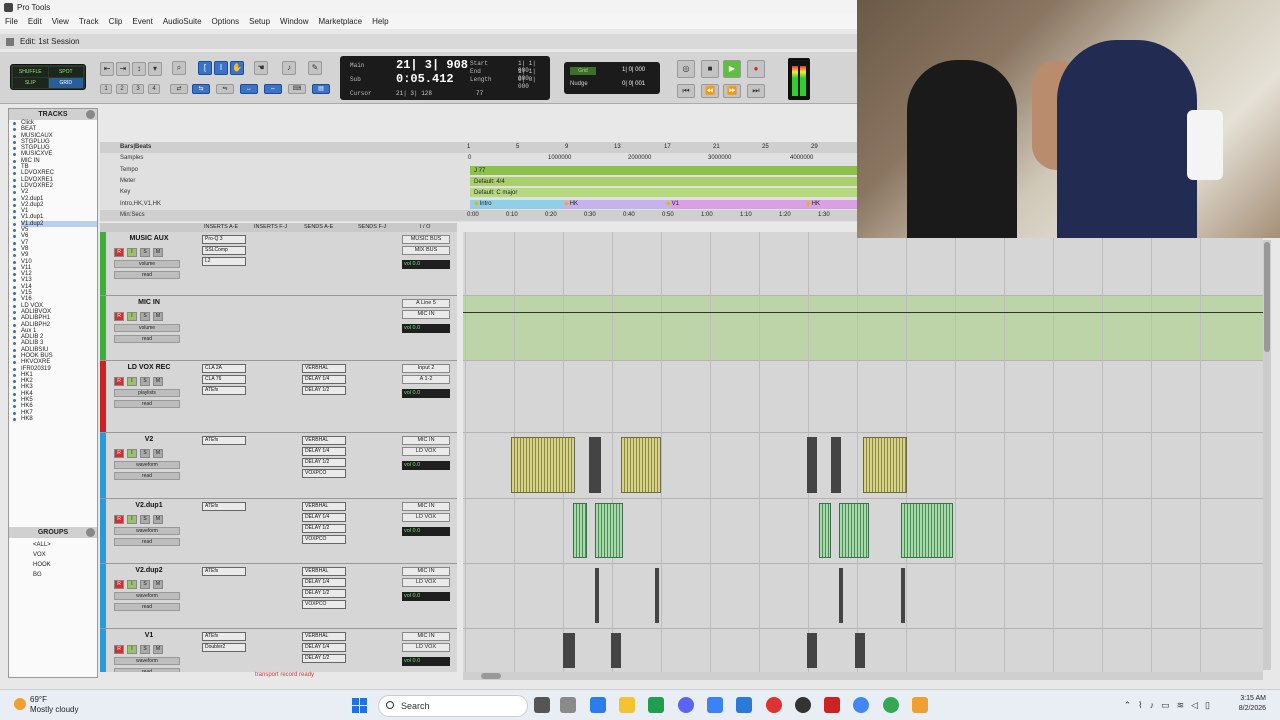 This screenshot has height=720, width=1280. What do you see at coordinates (478, 181) in the screenshot?
I see `meter-ruler: Meter Default: 4/4` at bounding box center [478, 181].